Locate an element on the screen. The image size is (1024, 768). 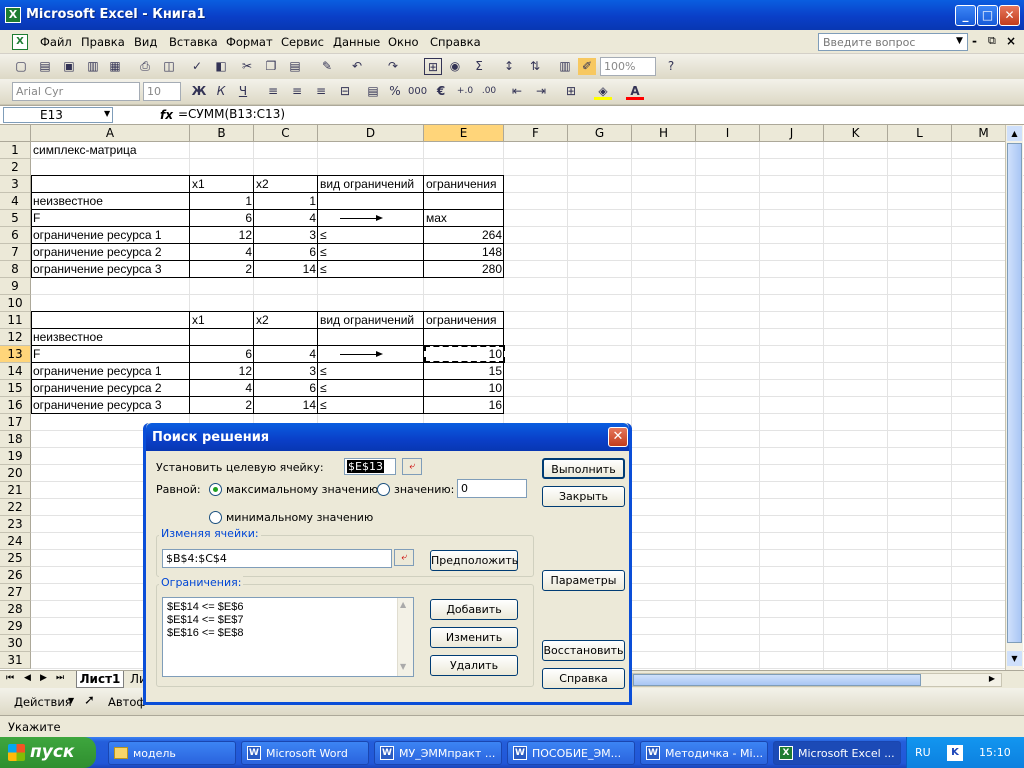
menu-data: Данные is located at coordinates (356, 42).